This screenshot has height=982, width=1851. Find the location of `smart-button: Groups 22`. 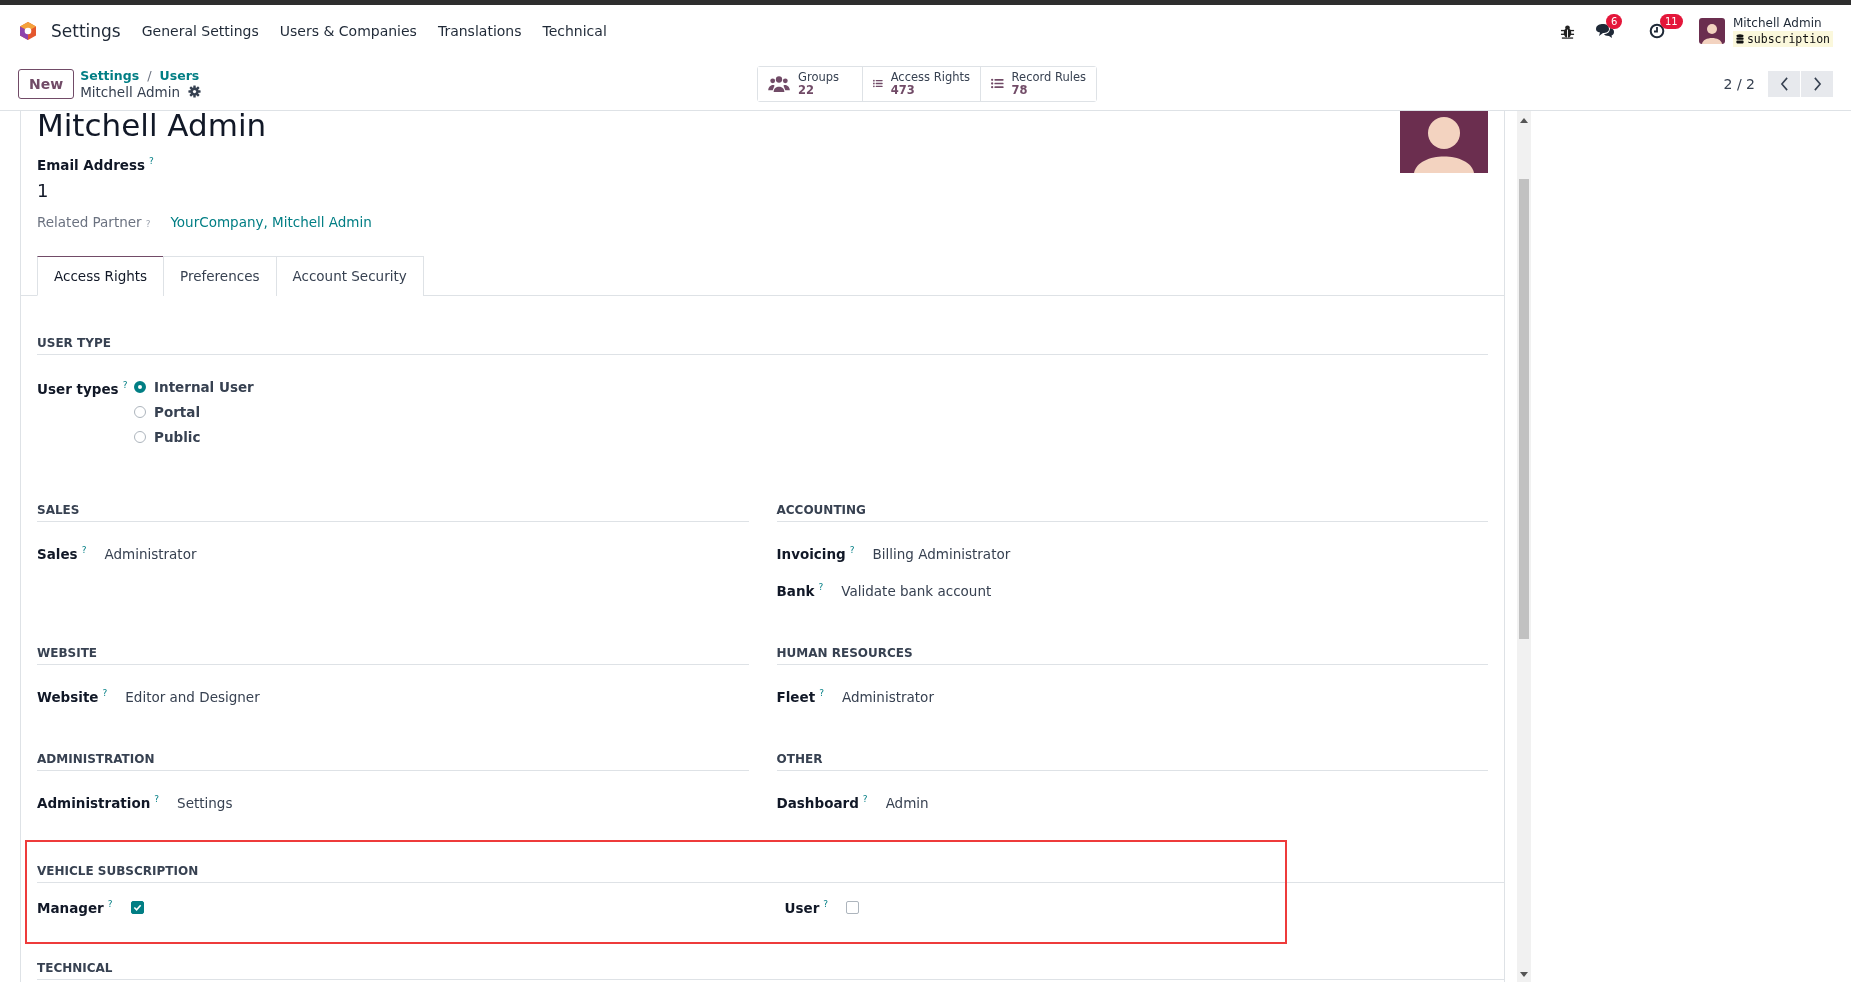

smart-button: Groups 22 is located at coordinates (810, 83).